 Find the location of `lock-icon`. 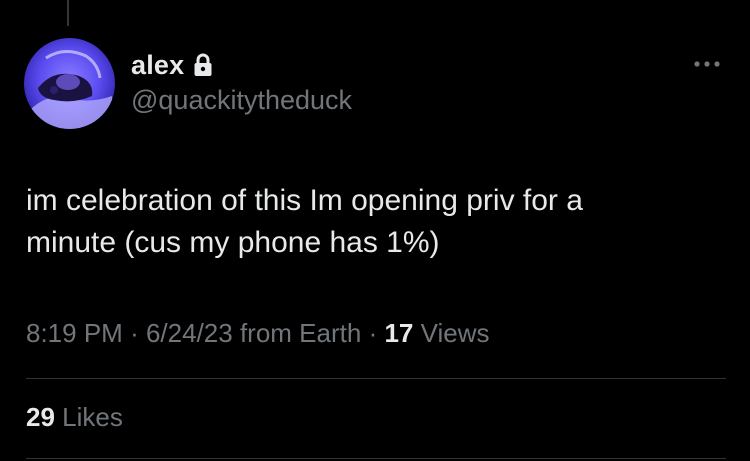

lock-icon is located at coordinates (203, 65).